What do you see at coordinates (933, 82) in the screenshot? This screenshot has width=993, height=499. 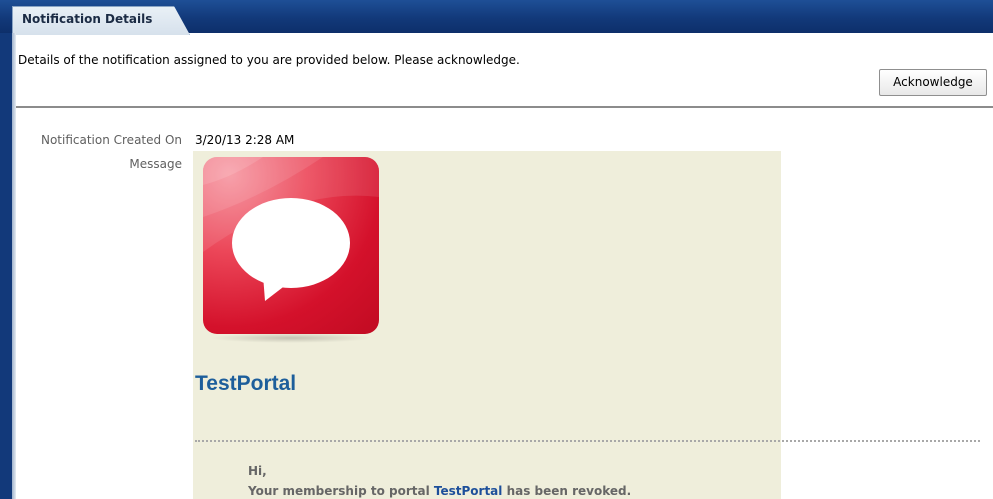 I see `acknowledge-button: Acknowledge` at bounding box center [933, 82].